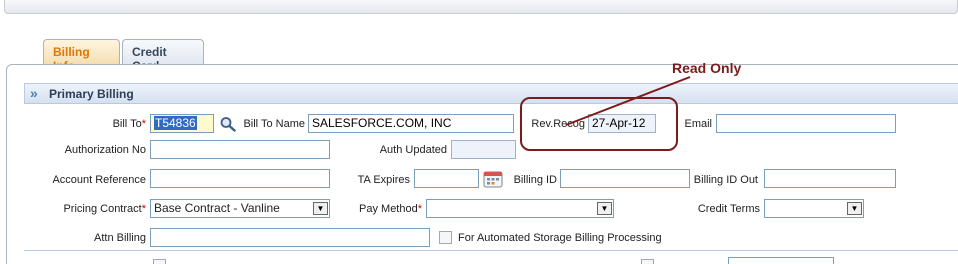  What do you see at coordinates (707, 68) in the screenshot?
I see `read-only-annotation: Read Only` at bounding box center [707, 68].